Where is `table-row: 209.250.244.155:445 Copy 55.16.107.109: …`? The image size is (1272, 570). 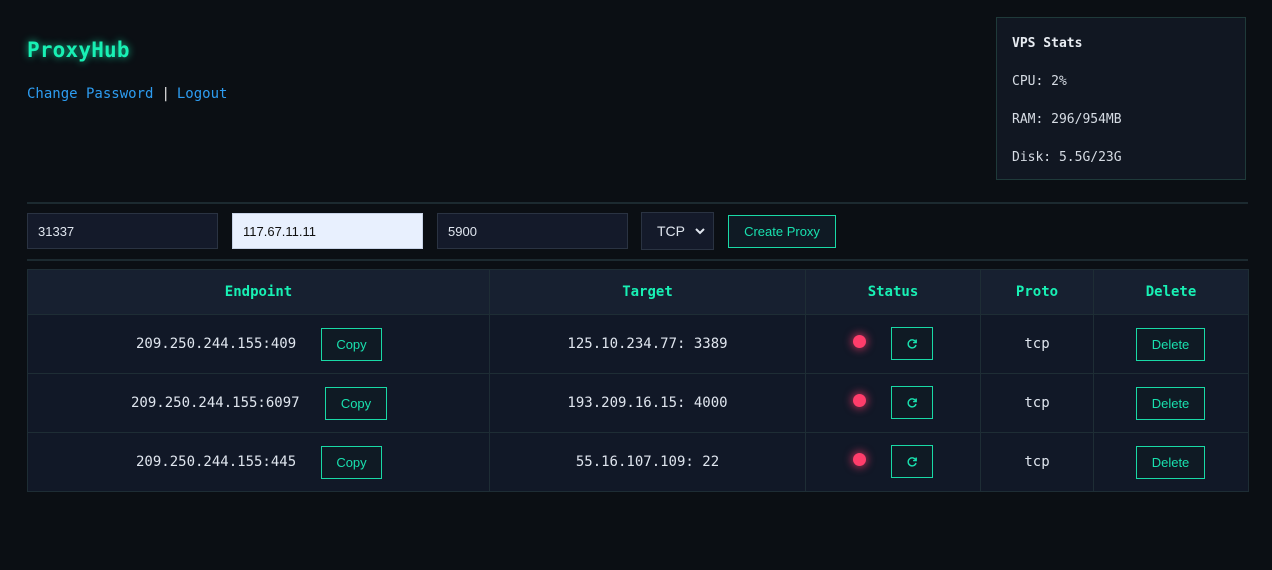 table-row: 209.250.244.155:445 Copy 55.16.107.109: … is located at coordinates (638, 462).